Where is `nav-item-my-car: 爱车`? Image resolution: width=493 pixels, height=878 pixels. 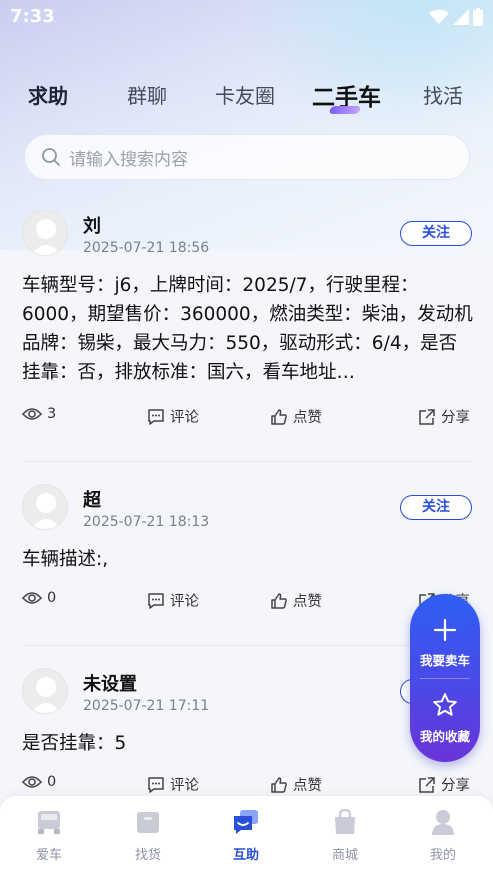
nav-item-my-car: 爱车 is located at coordinates (49, 835).